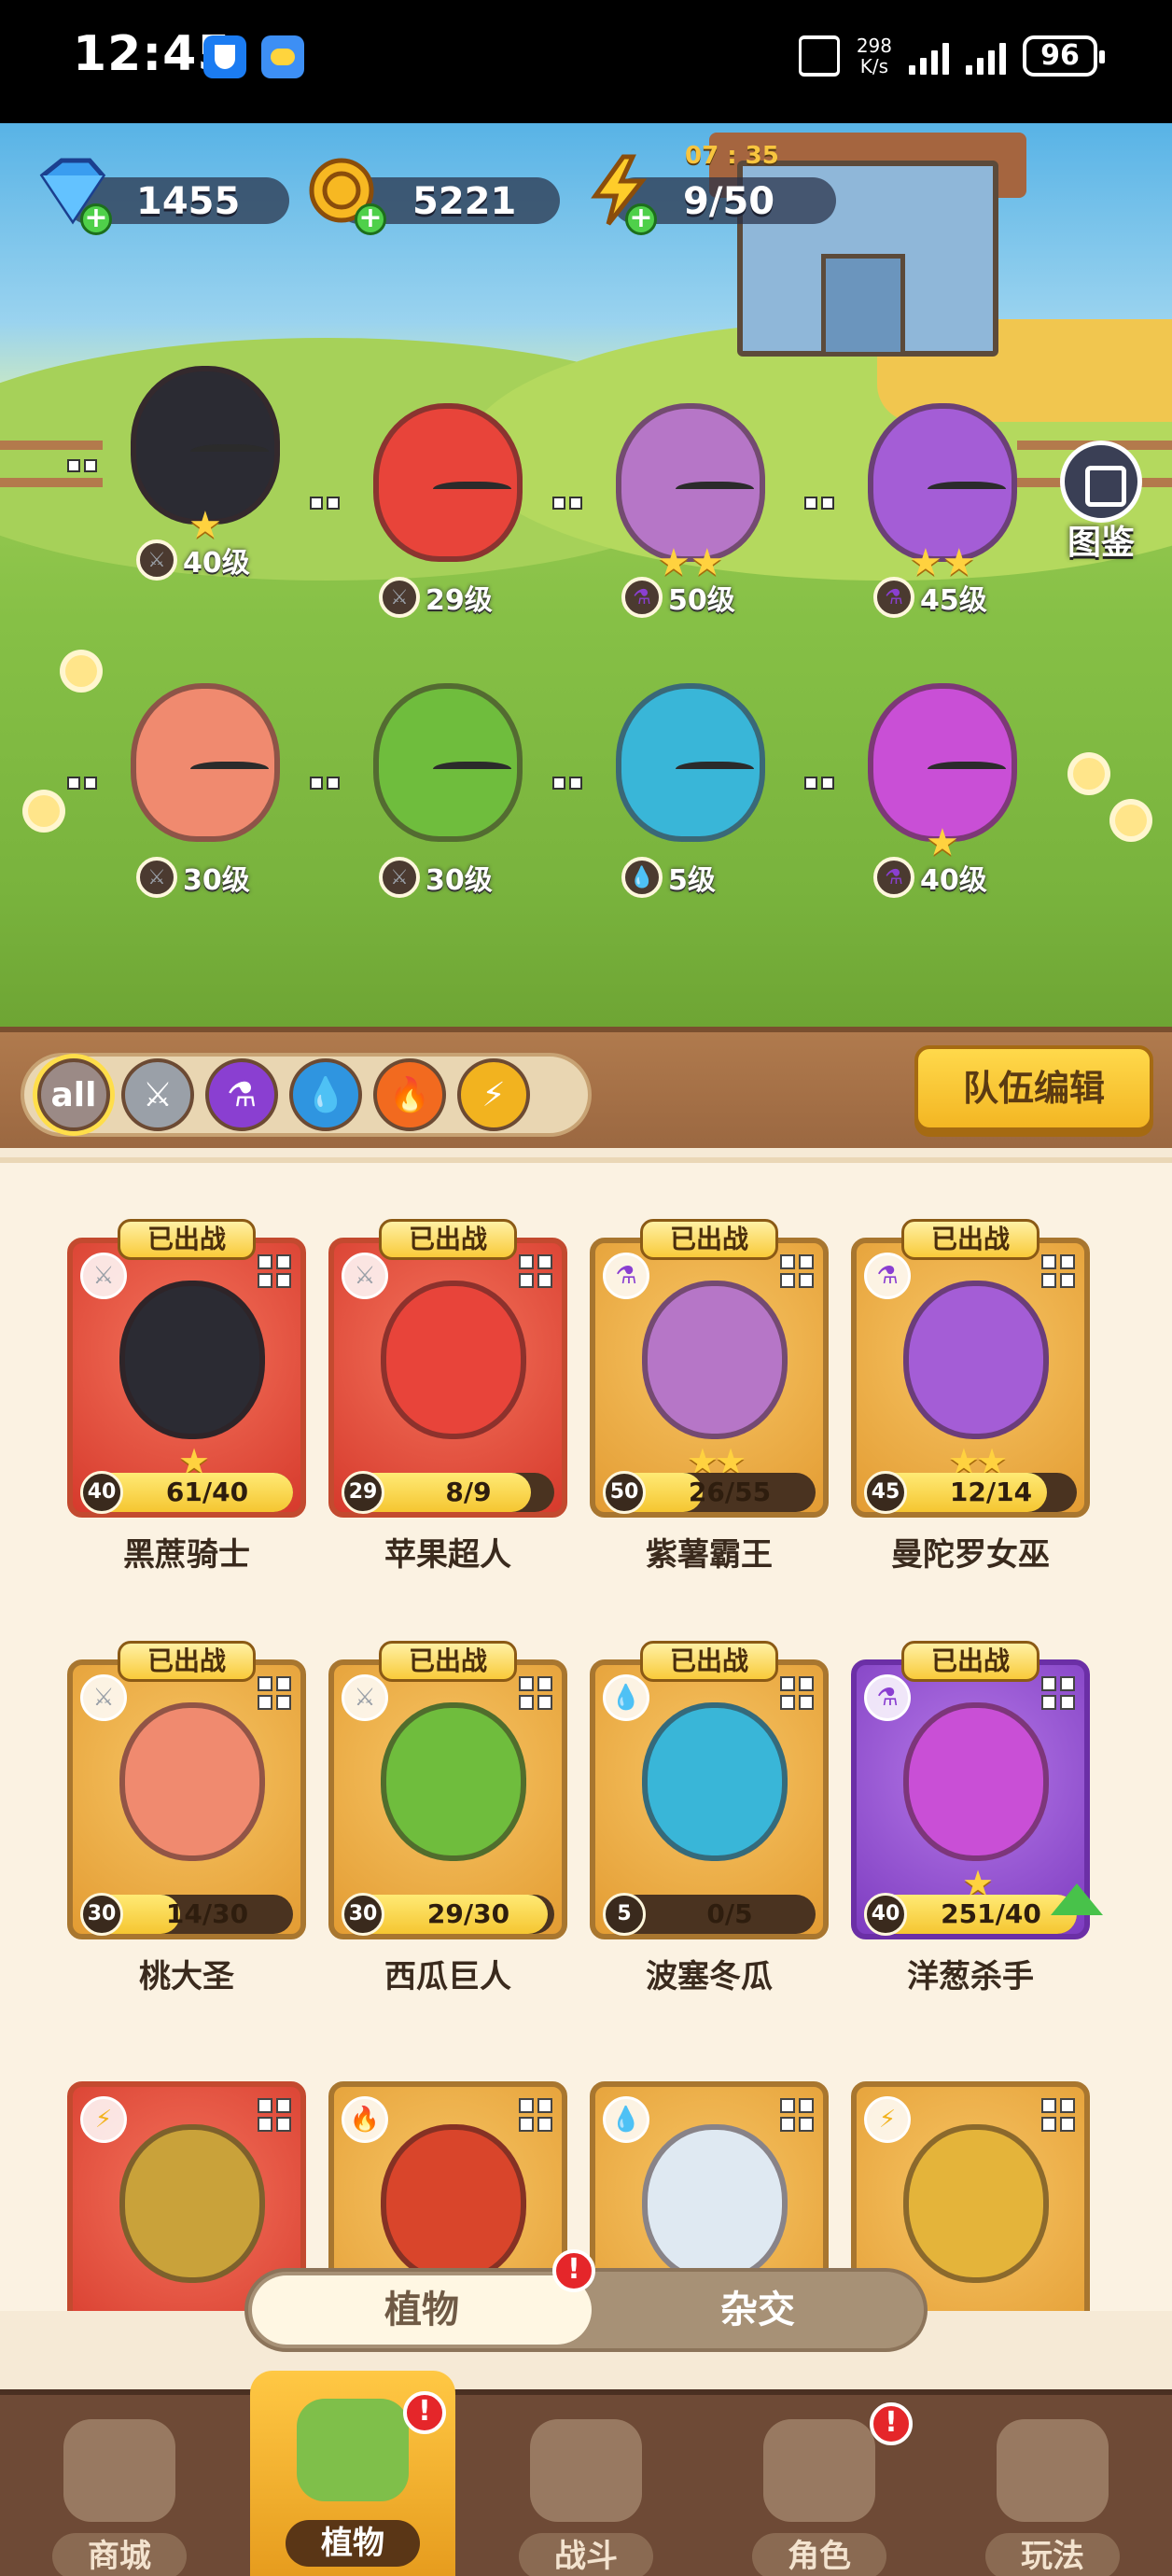 The image size is (1172, 2576). What do you see at coordinates (325, 1094) in the screenshot?
I see `filter-water-button: 💧` at bounding box center [325, 1094].